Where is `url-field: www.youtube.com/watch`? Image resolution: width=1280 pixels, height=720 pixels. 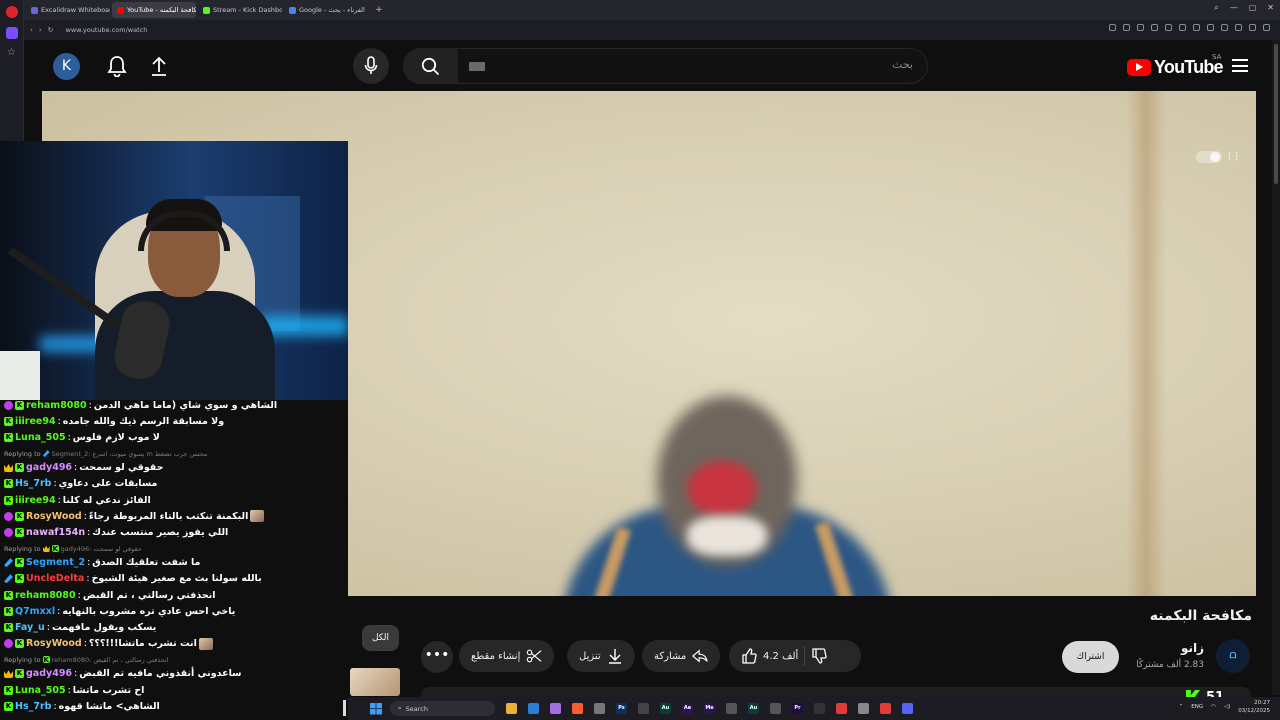 url-field: www.youtube.com/watch is located at coordinates (107, 30).